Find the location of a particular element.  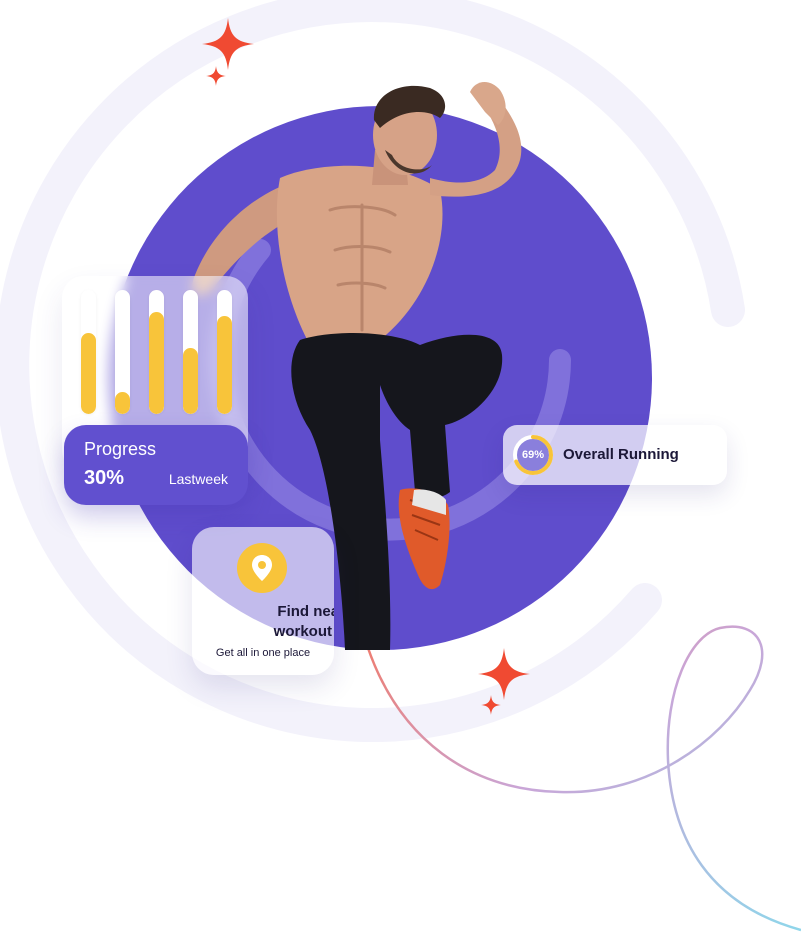

location-pin-badge is located at coordinates (262, 568).